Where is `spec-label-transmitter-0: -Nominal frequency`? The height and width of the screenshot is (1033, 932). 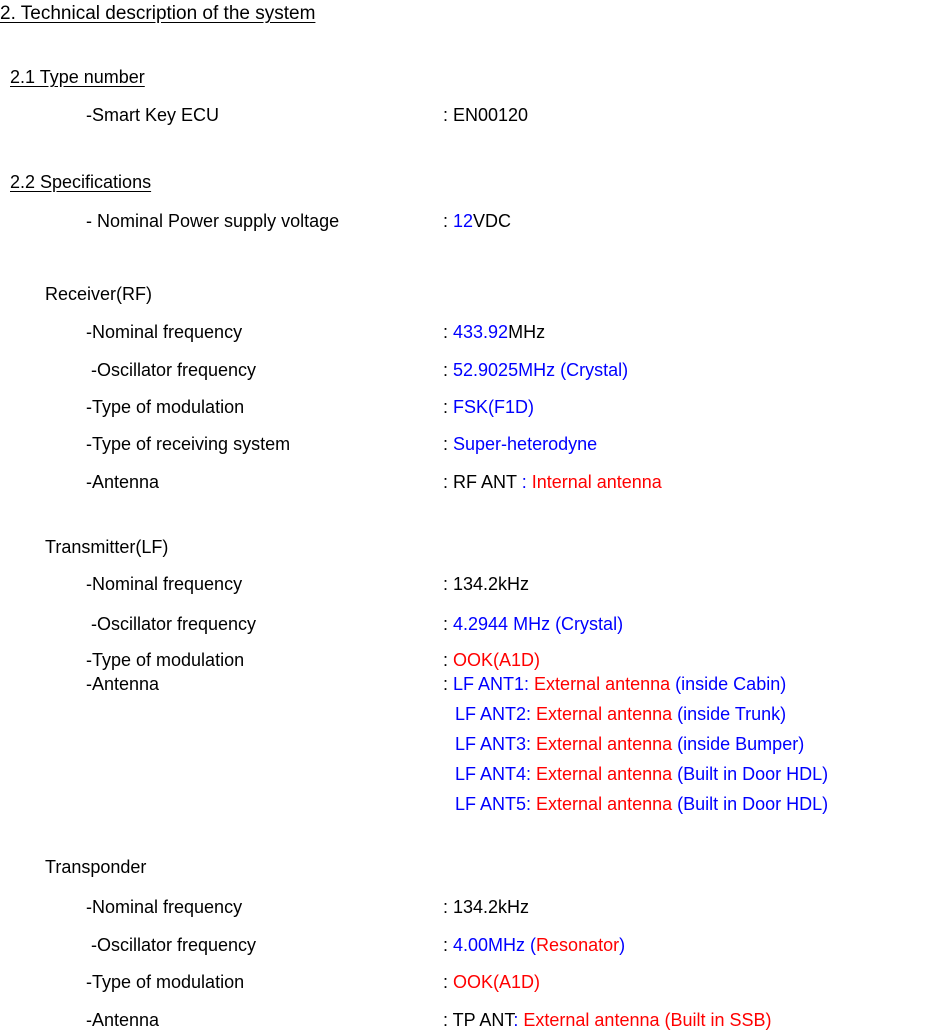
spec-label-transmitter-0: -Nominal frequency is located at coordinates (164, 584).